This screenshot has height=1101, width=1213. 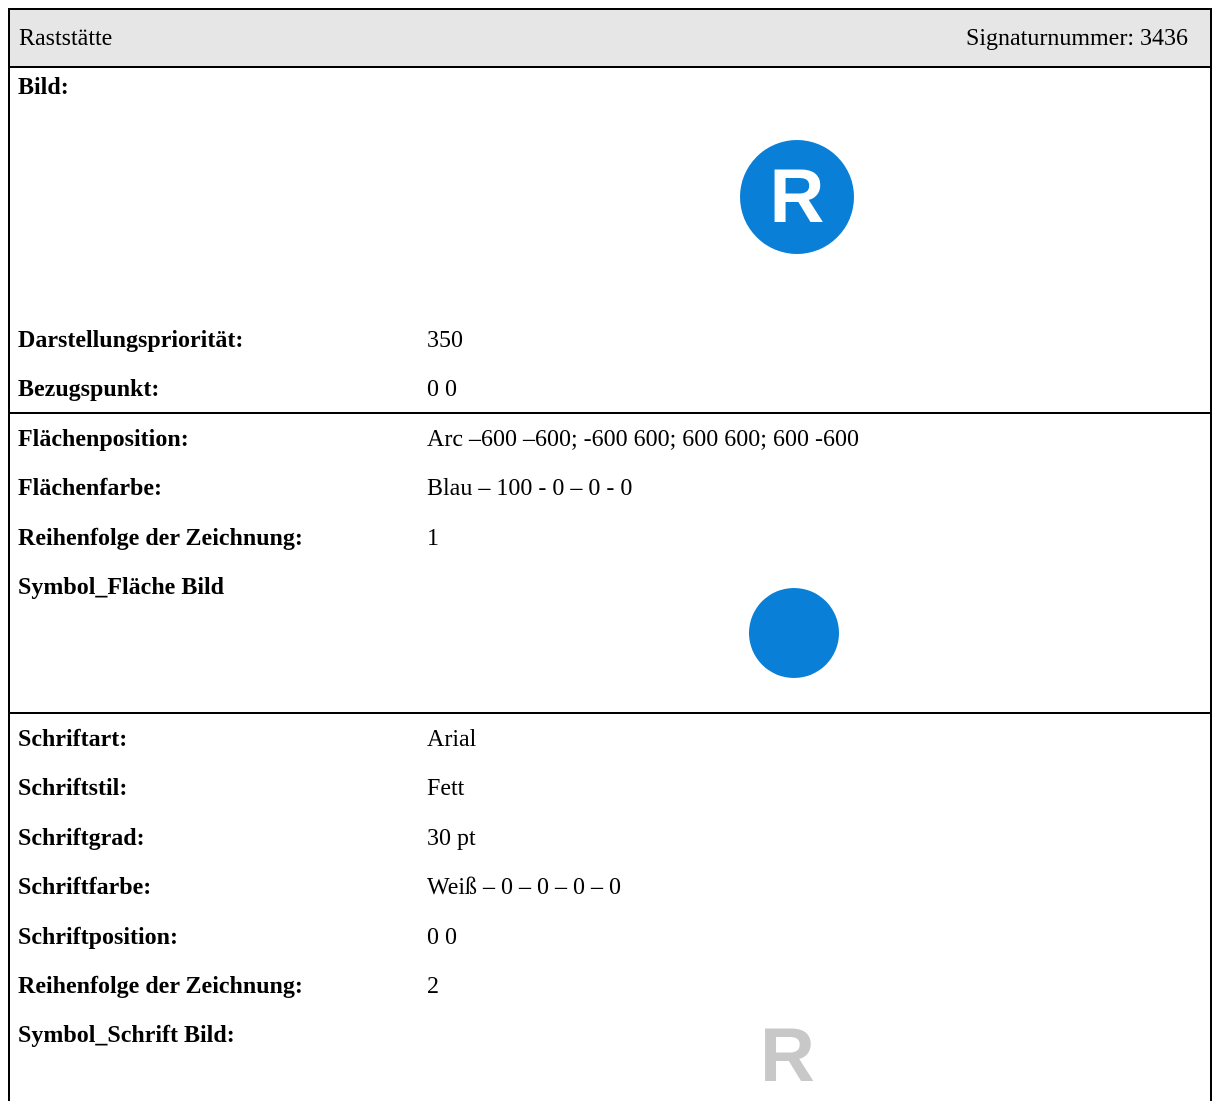 I want to click on symbol-image-letter: R, so click(x=797, y=196).